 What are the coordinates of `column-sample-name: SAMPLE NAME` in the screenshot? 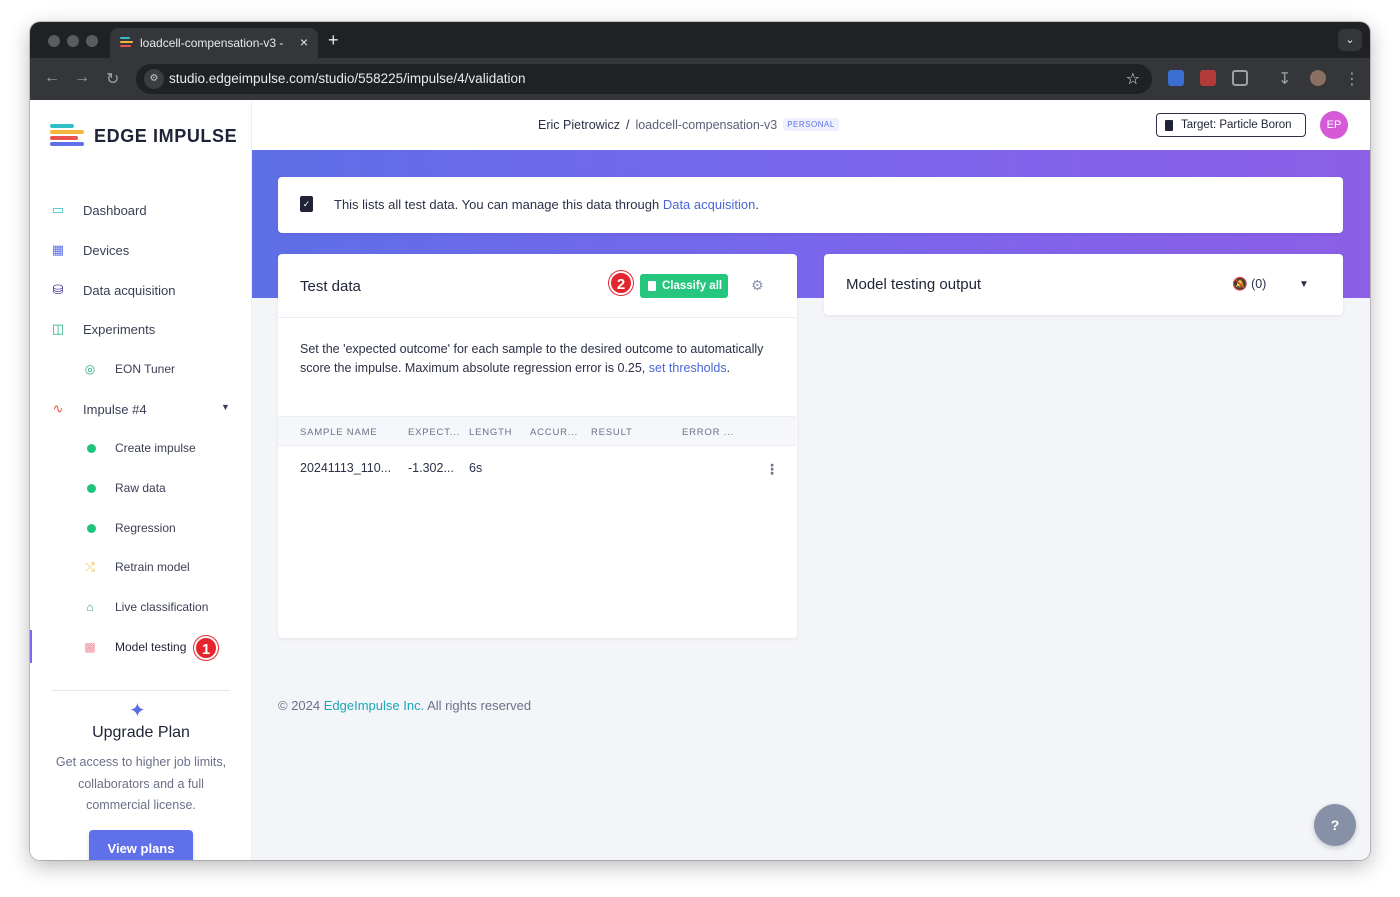 It's located at (338, 432).